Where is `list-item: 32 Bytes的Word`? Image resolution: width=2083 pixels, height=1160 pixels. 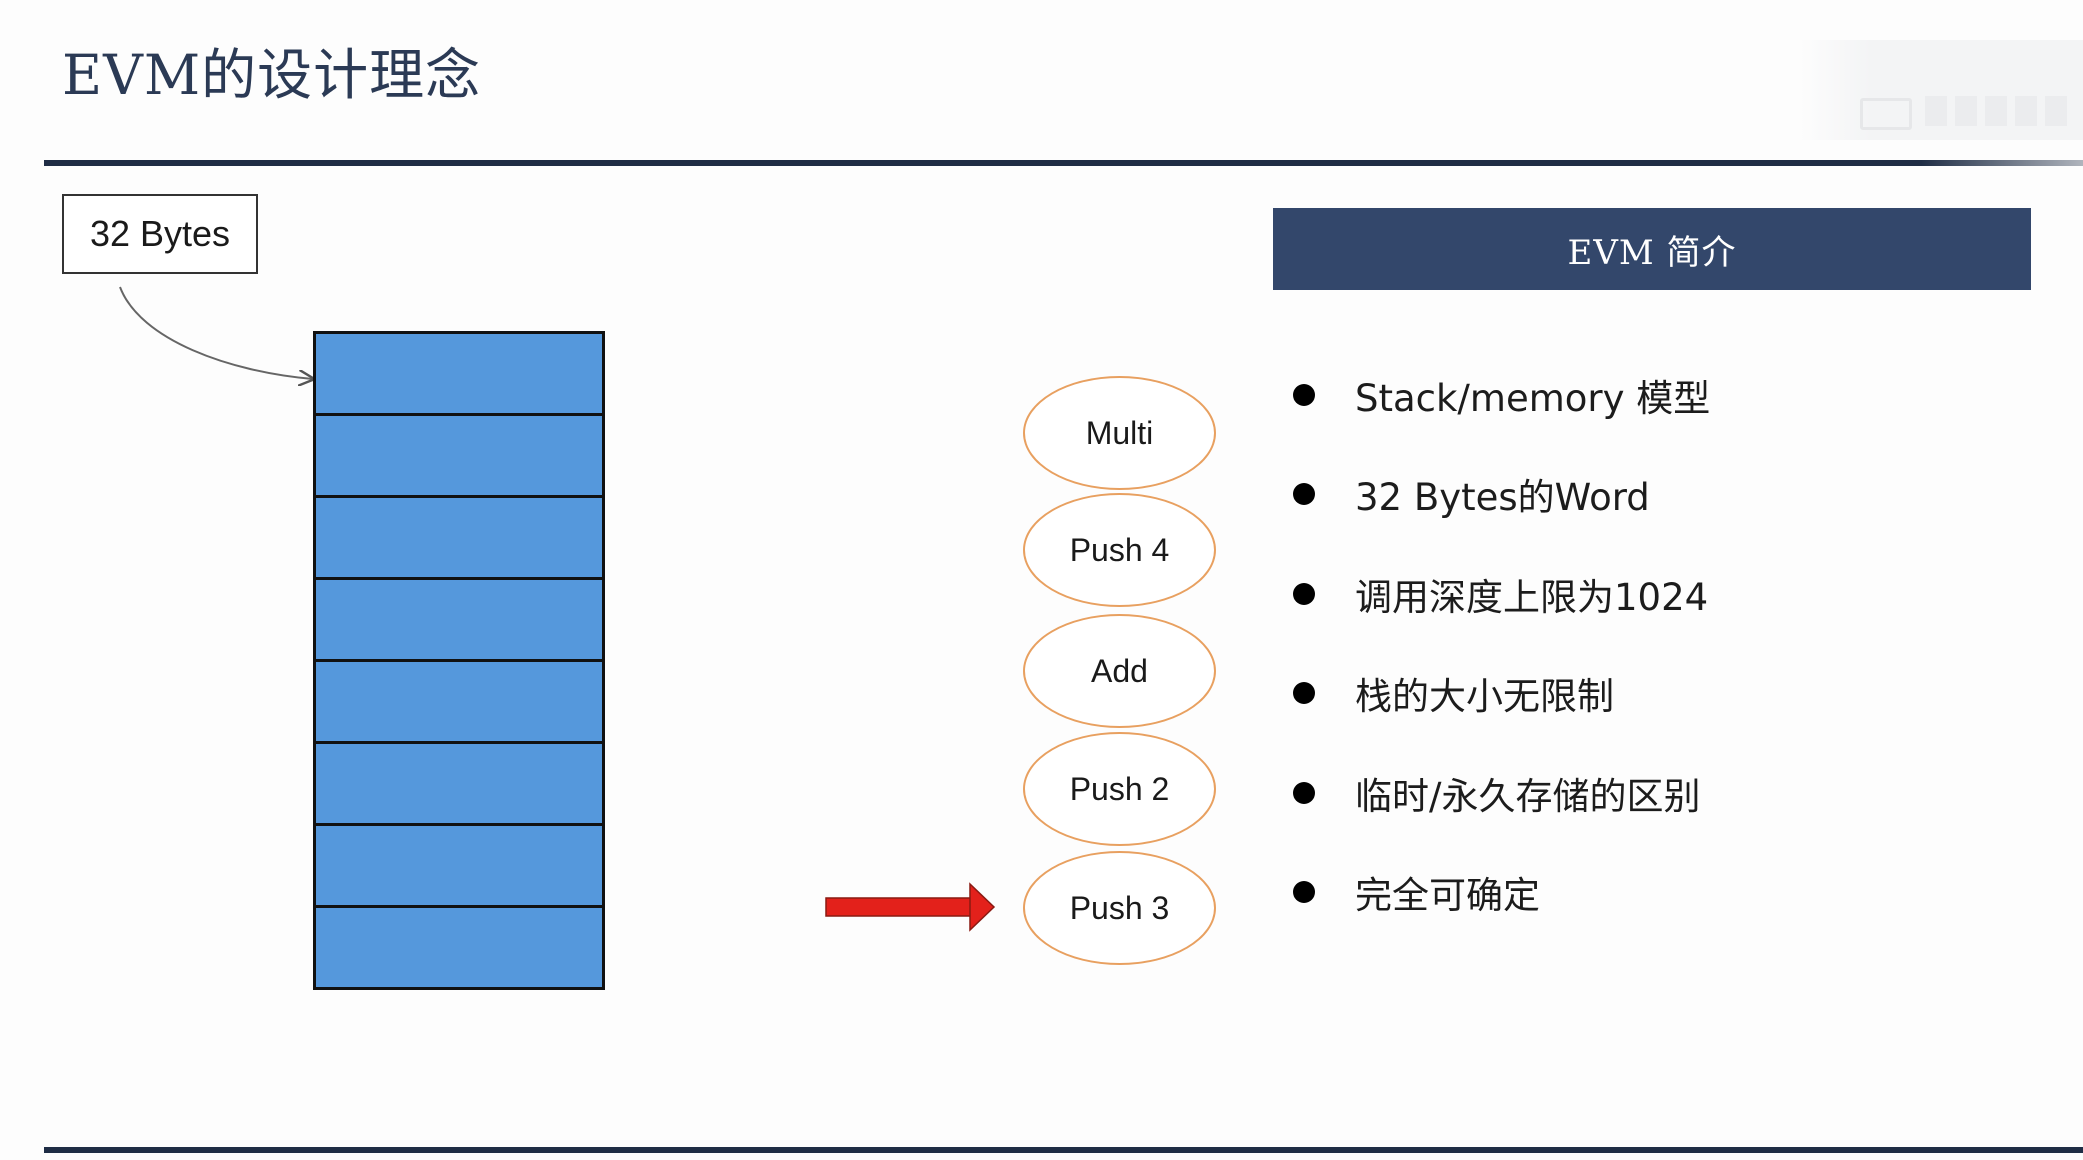
list-item: 32 Bytes的Word is located at coordinates (1501, 495).